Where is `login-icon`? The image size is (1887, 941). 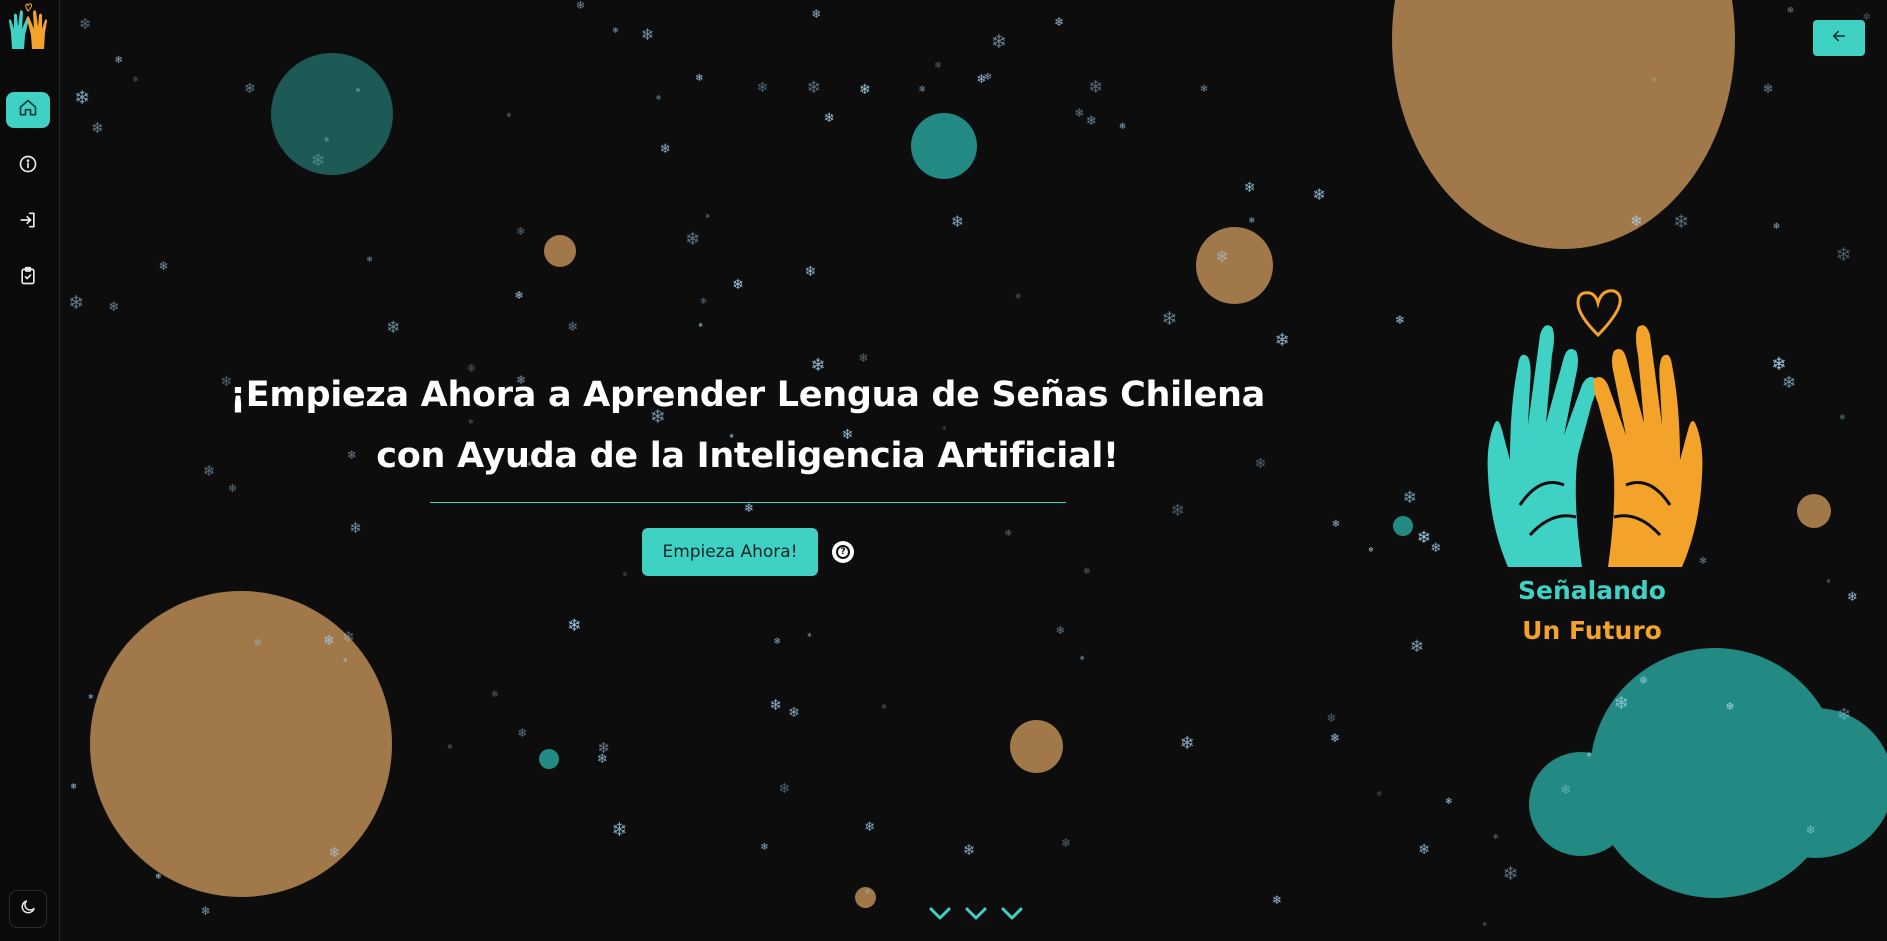 login-icon is located at coordinates (28, 222).